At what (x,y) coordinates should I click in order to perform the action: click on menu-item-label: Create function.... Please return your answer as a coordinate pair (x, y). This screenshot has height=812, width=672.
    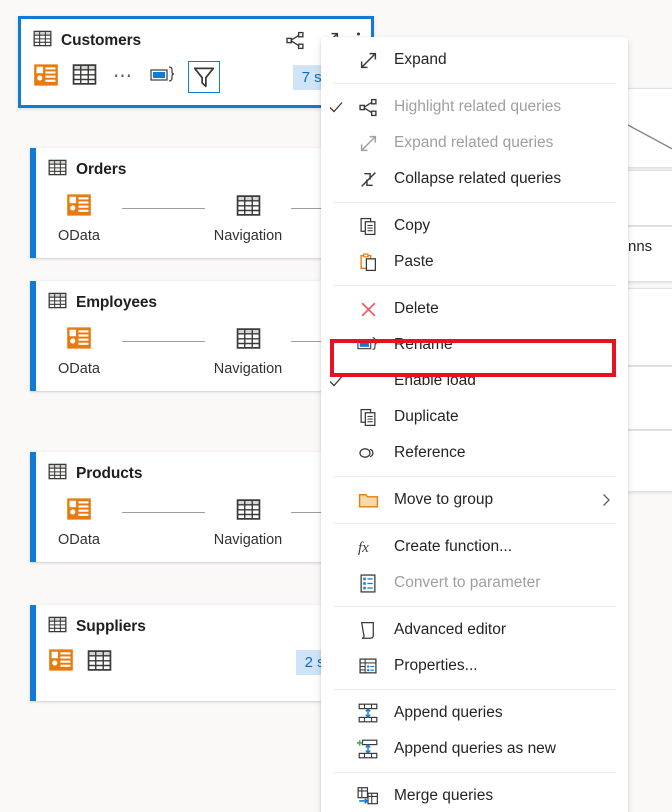
    Looking at the image, I should click on (453, 546).